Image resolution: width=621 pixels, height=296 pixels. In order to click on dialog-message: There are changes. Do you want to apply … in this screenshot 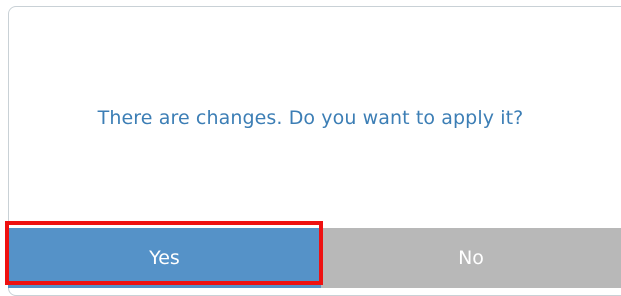, I will do `click(310, 118)`.